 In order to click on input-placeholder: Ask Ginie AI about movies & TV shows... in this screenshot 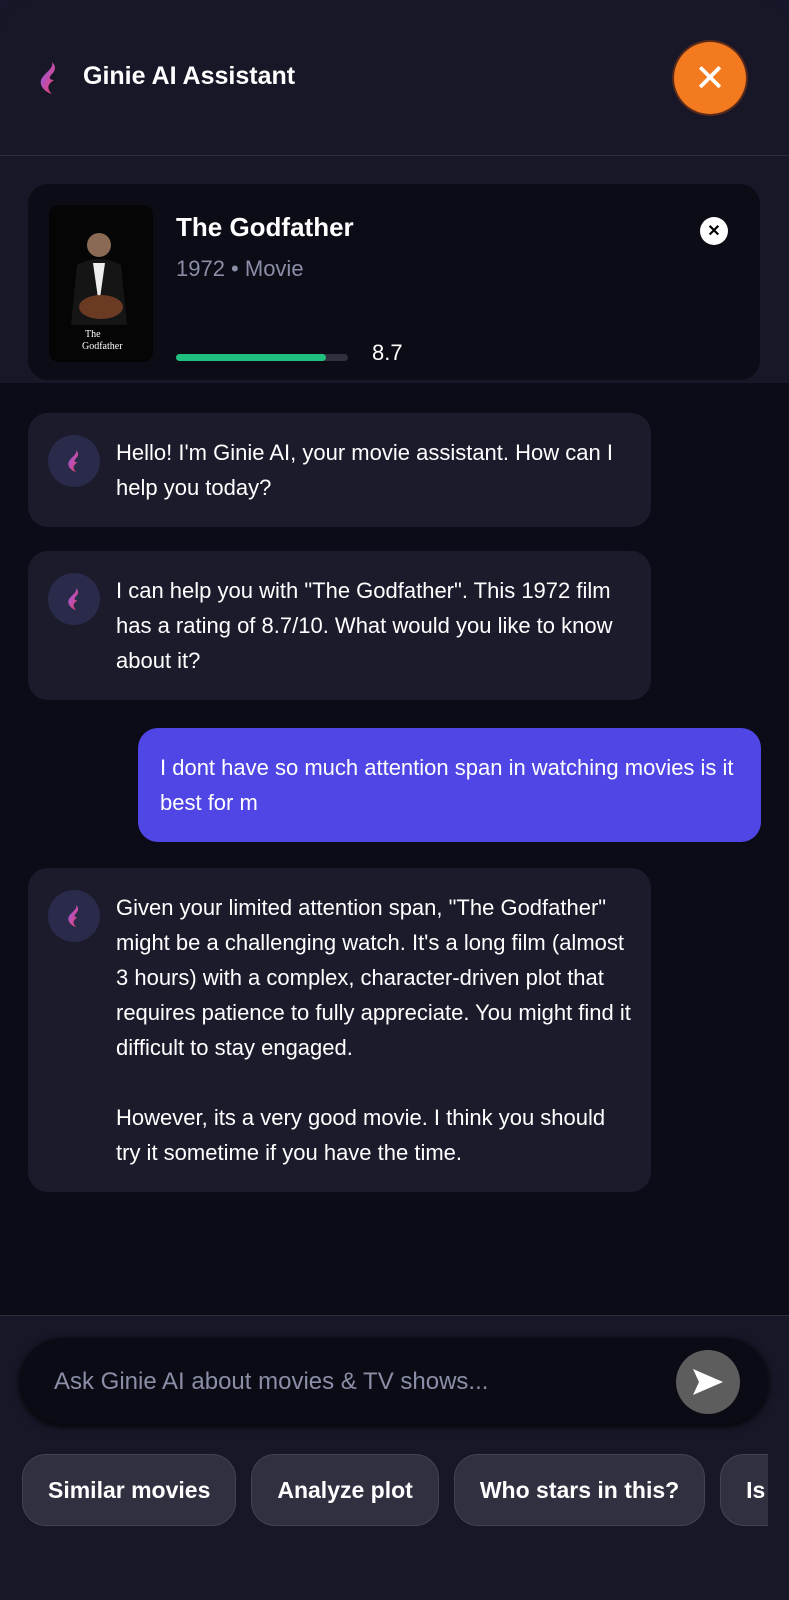, I will do `click(271, 1381)`.